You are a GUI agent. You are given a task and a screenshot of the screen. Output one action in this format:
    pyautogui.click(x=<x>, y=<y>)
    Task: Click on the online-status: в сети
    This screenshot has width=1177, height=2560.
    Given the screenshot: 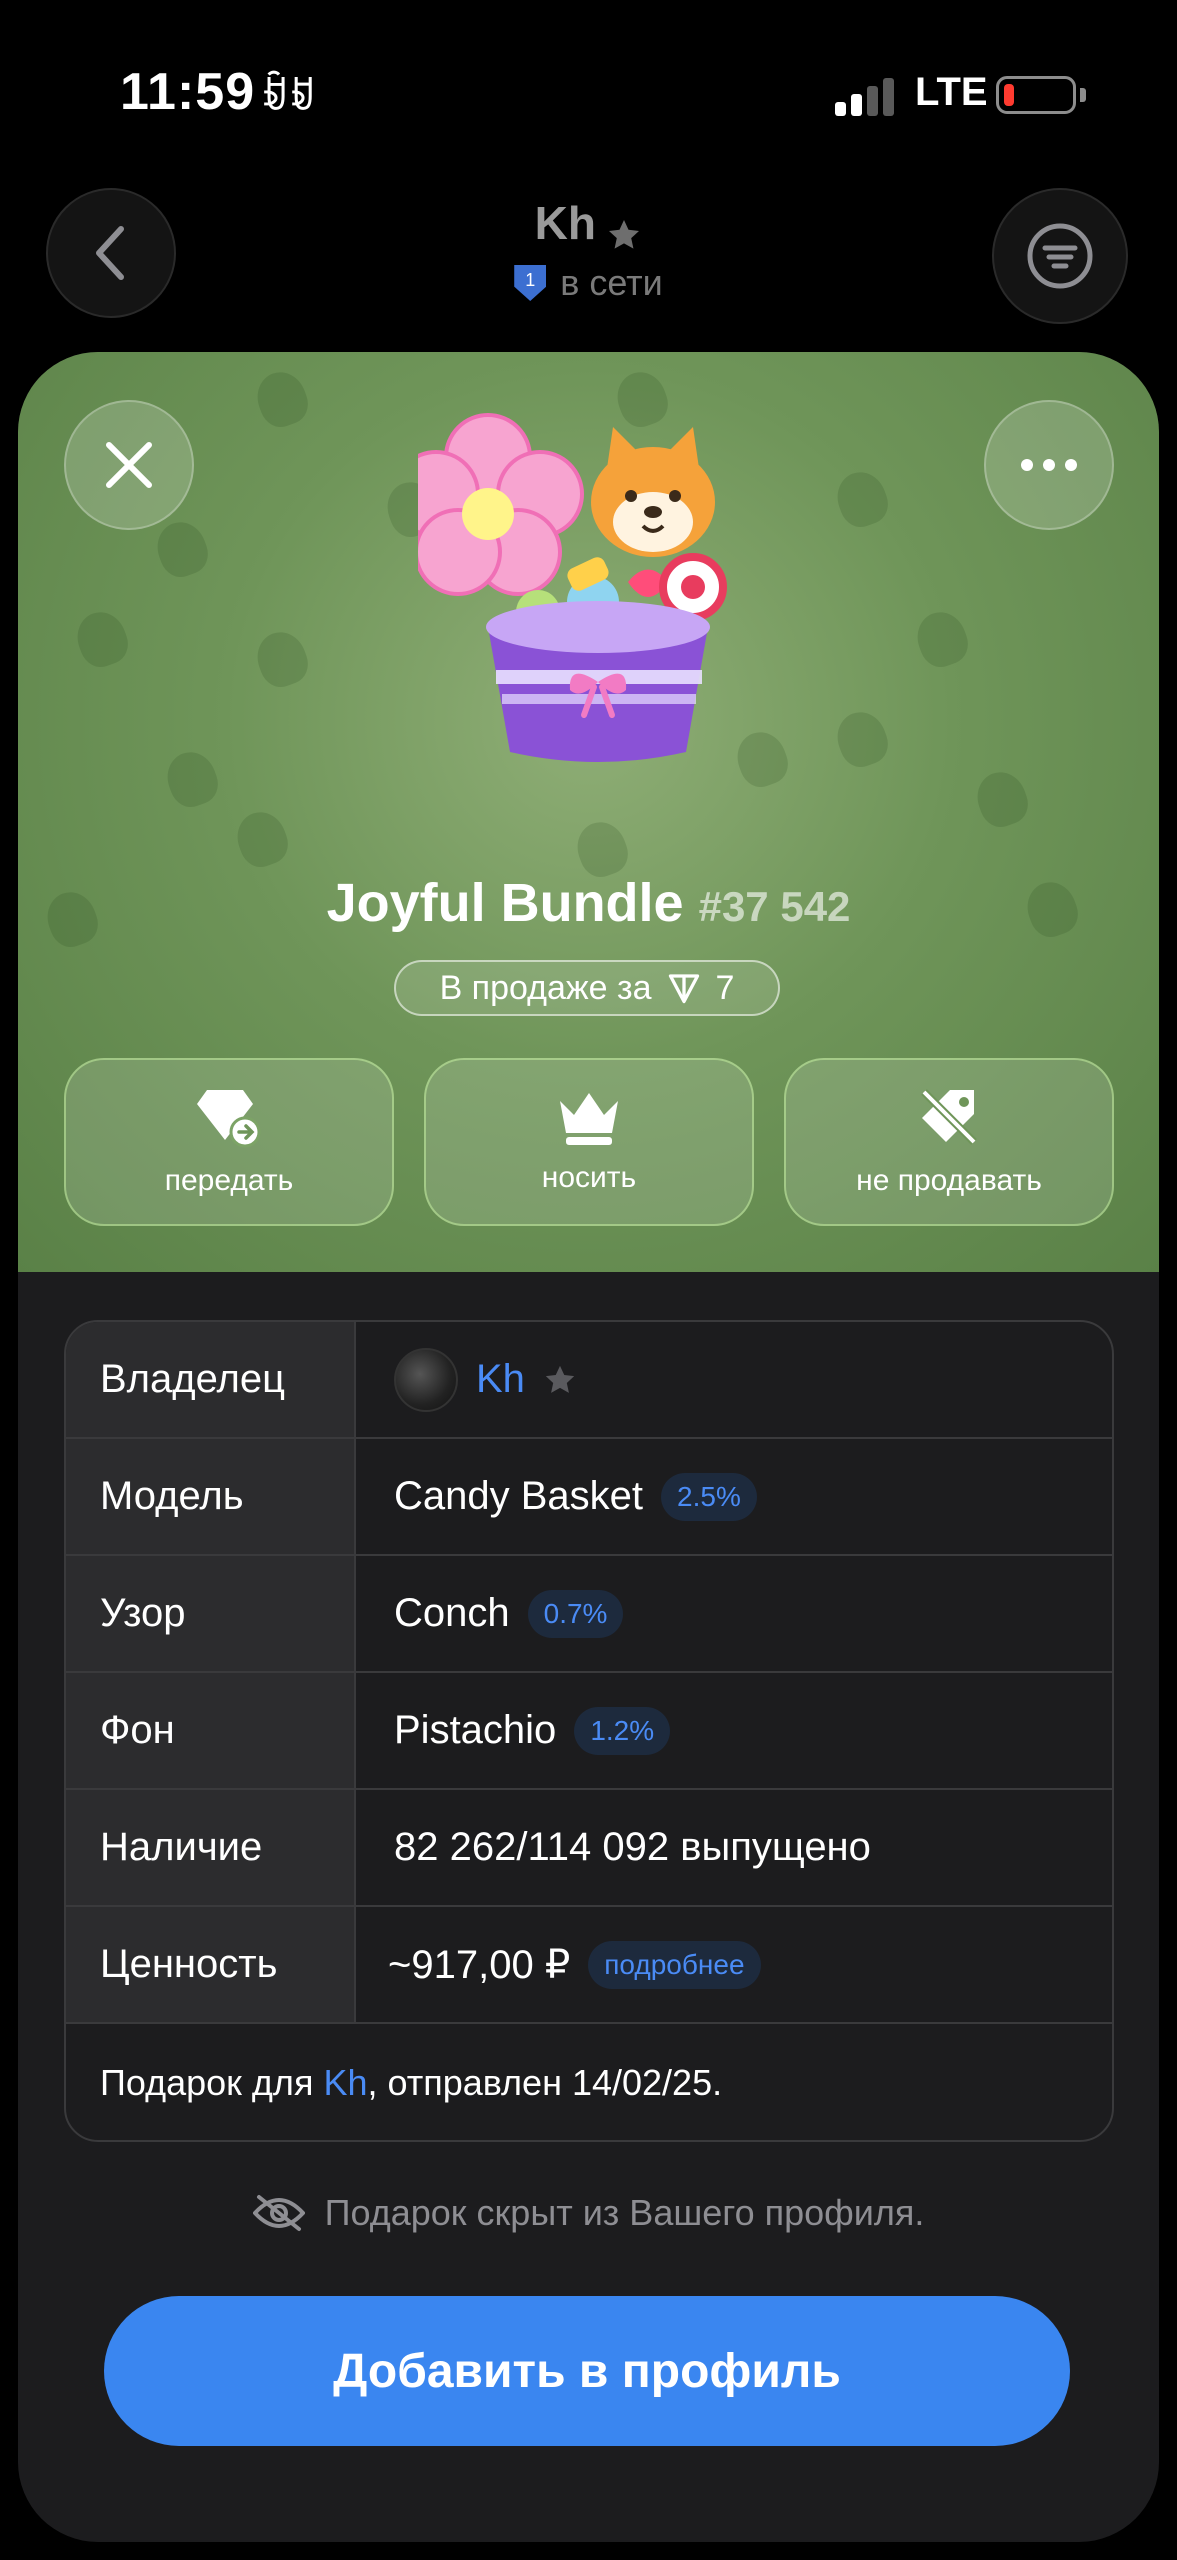 What is the action you would take?
    pyautogui.click(x=611, y=282)
    